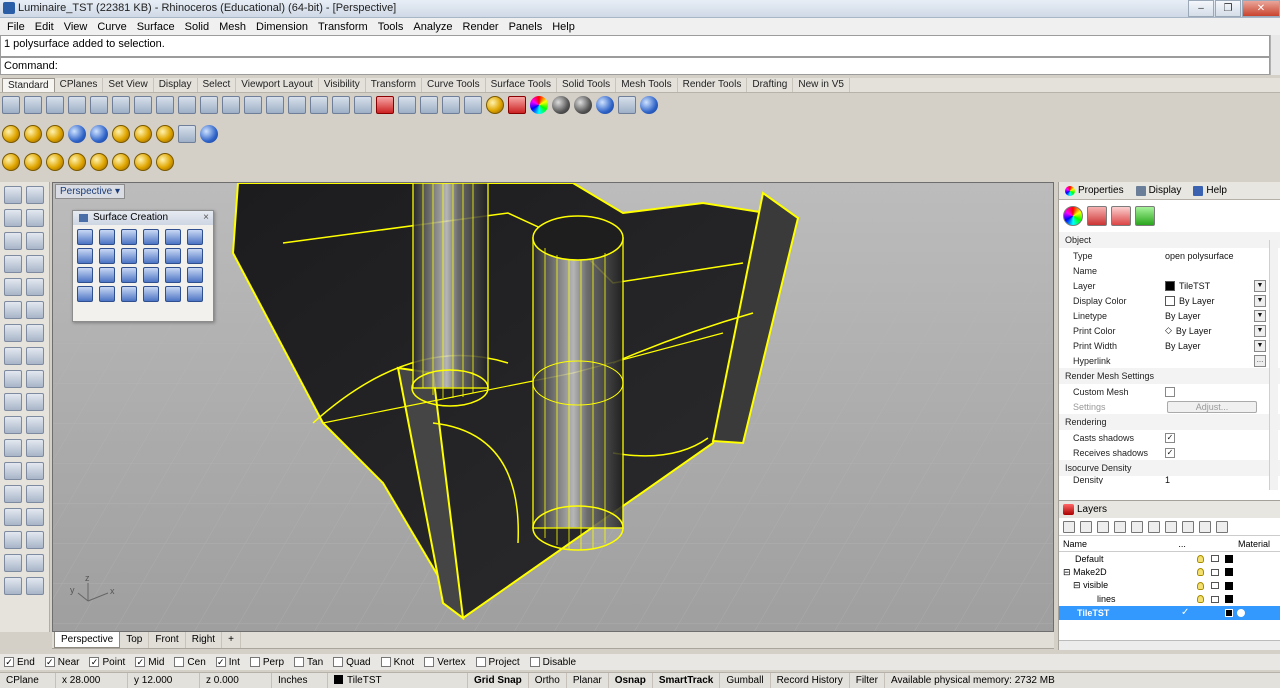 This screenshot has height=688, width=1280. What do you see at coordinates (517, 105) in the screenshot?
I see `properties-icon` at bounding box center [517, 105].